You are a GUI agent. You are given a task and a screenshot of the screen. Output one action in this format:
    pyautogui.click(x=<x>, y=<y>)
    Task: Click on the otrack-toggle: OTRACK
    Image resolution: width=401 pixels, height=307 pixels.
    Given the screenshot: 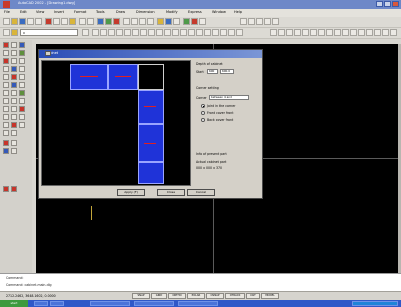 What is the action you would take?
    pyautogui.click(x=235, y=296)
    